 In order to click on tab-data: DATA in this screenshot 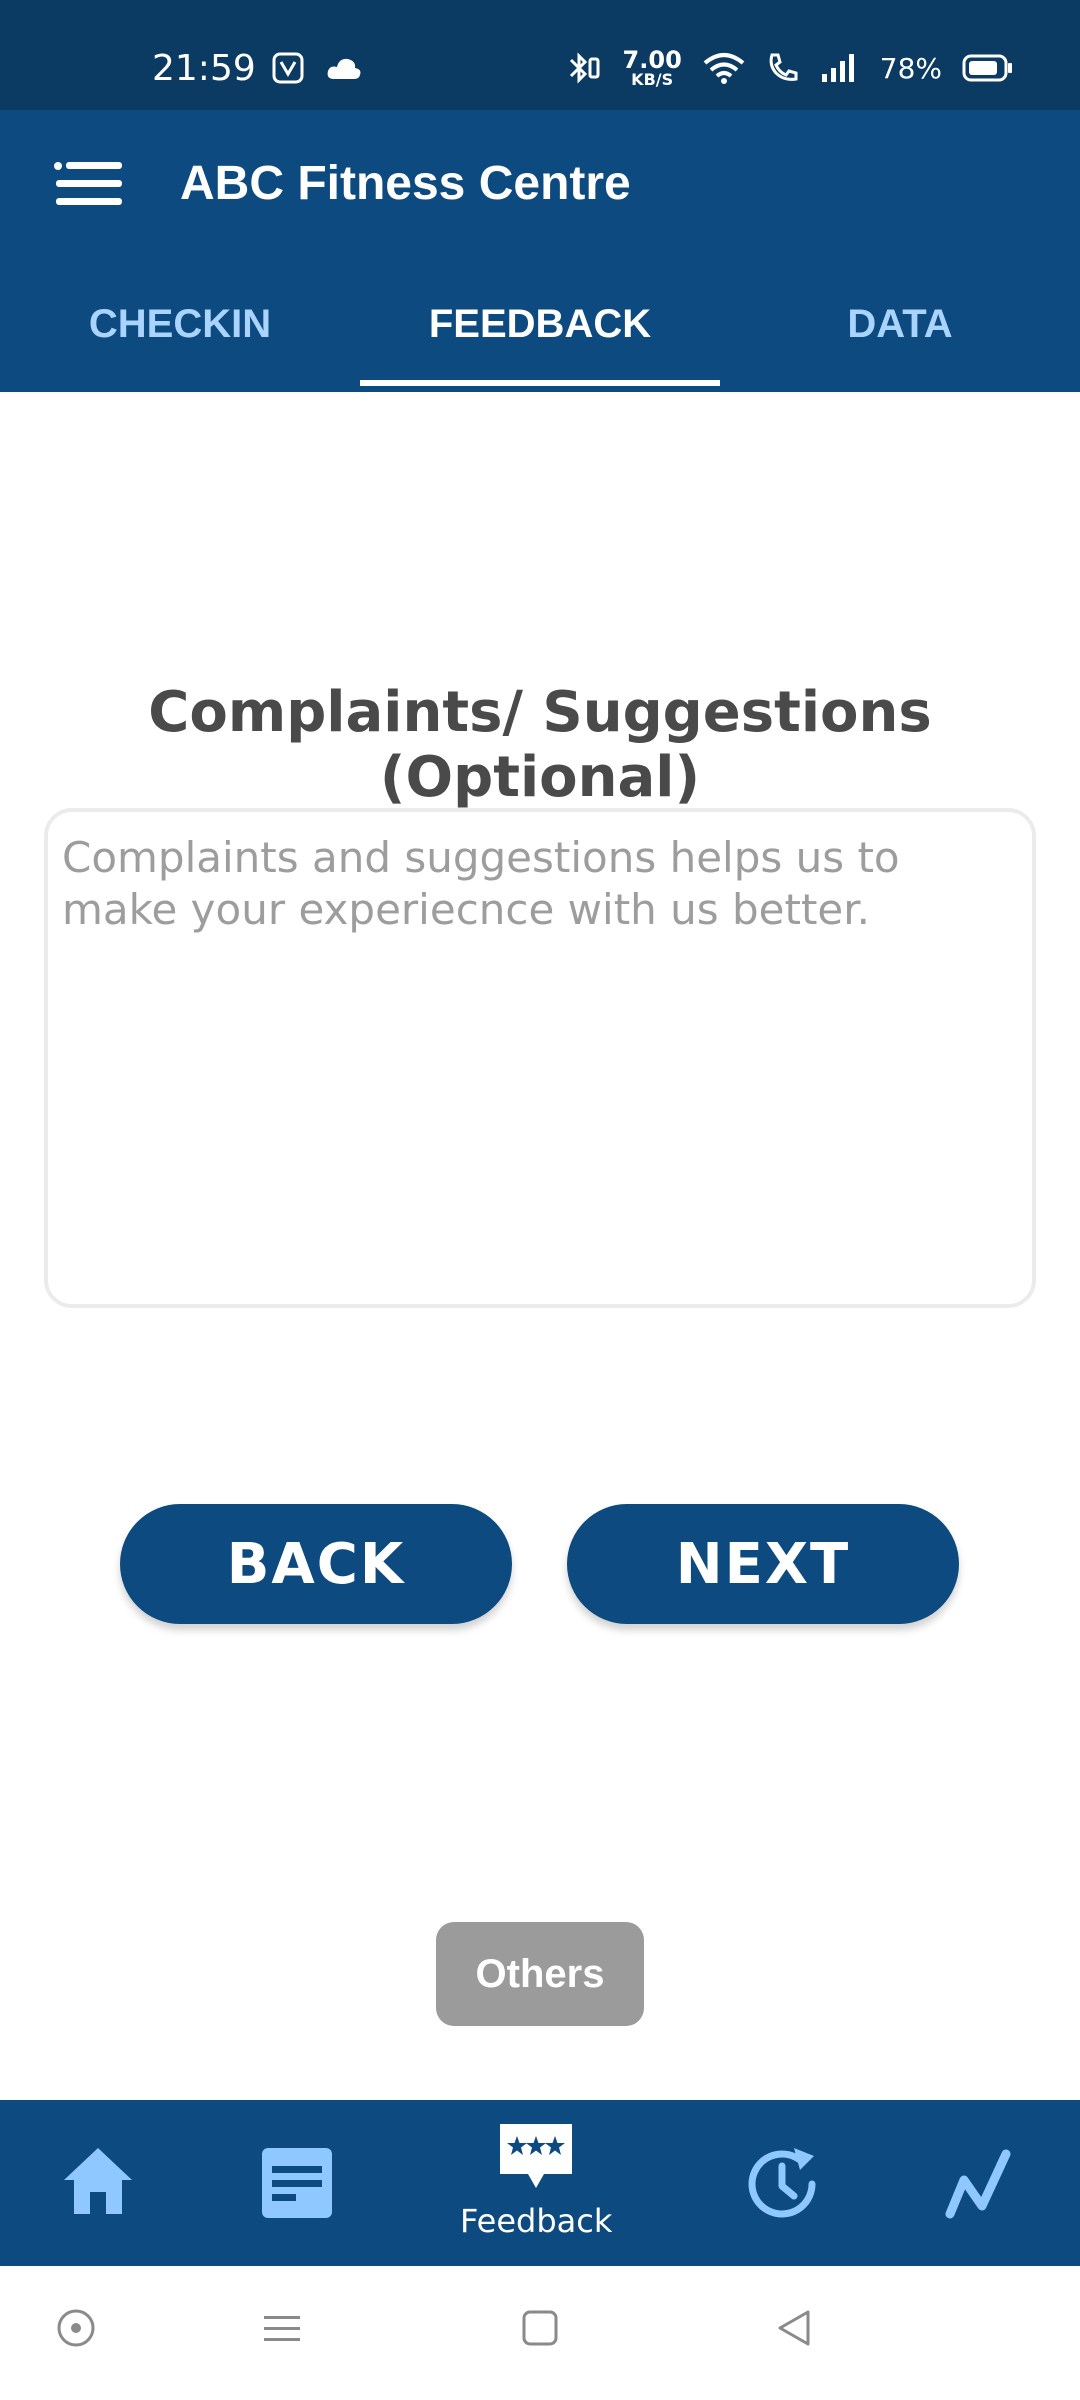, I will do `click(900, 324)`.